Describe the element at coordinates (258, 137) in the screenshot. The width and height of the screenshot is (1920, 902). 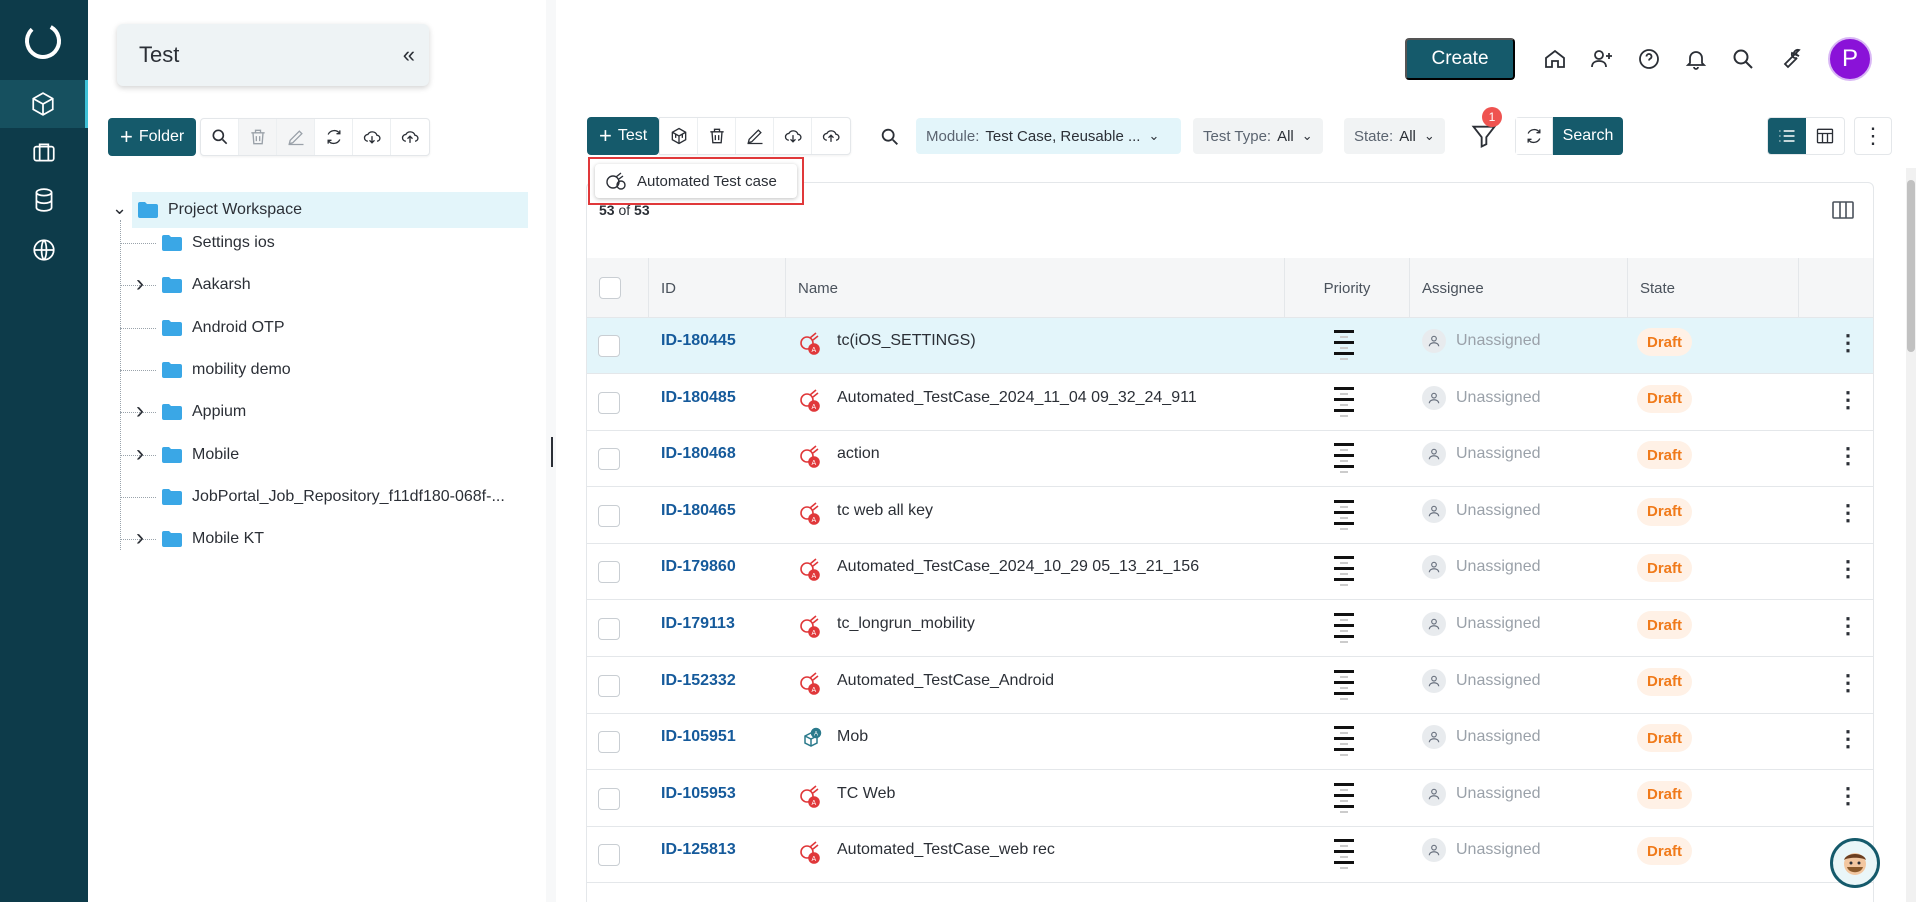
I see `folder-delete-button` at that location.